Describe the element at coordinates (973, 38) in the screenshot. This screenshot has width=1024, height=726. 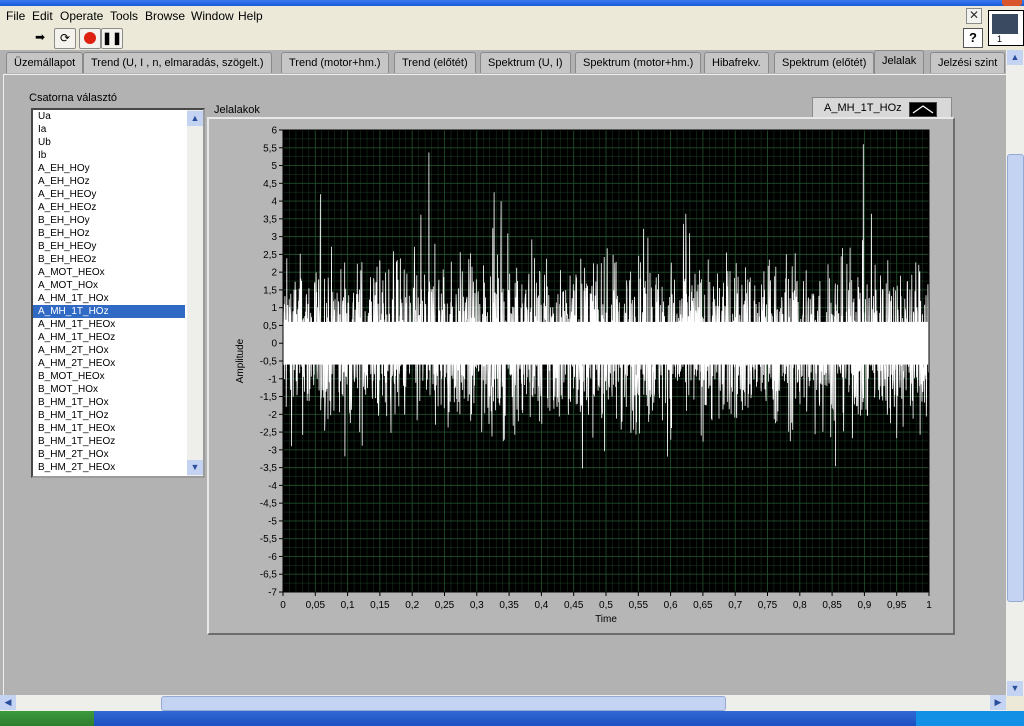
I see `context-help-button: ?` at that location.